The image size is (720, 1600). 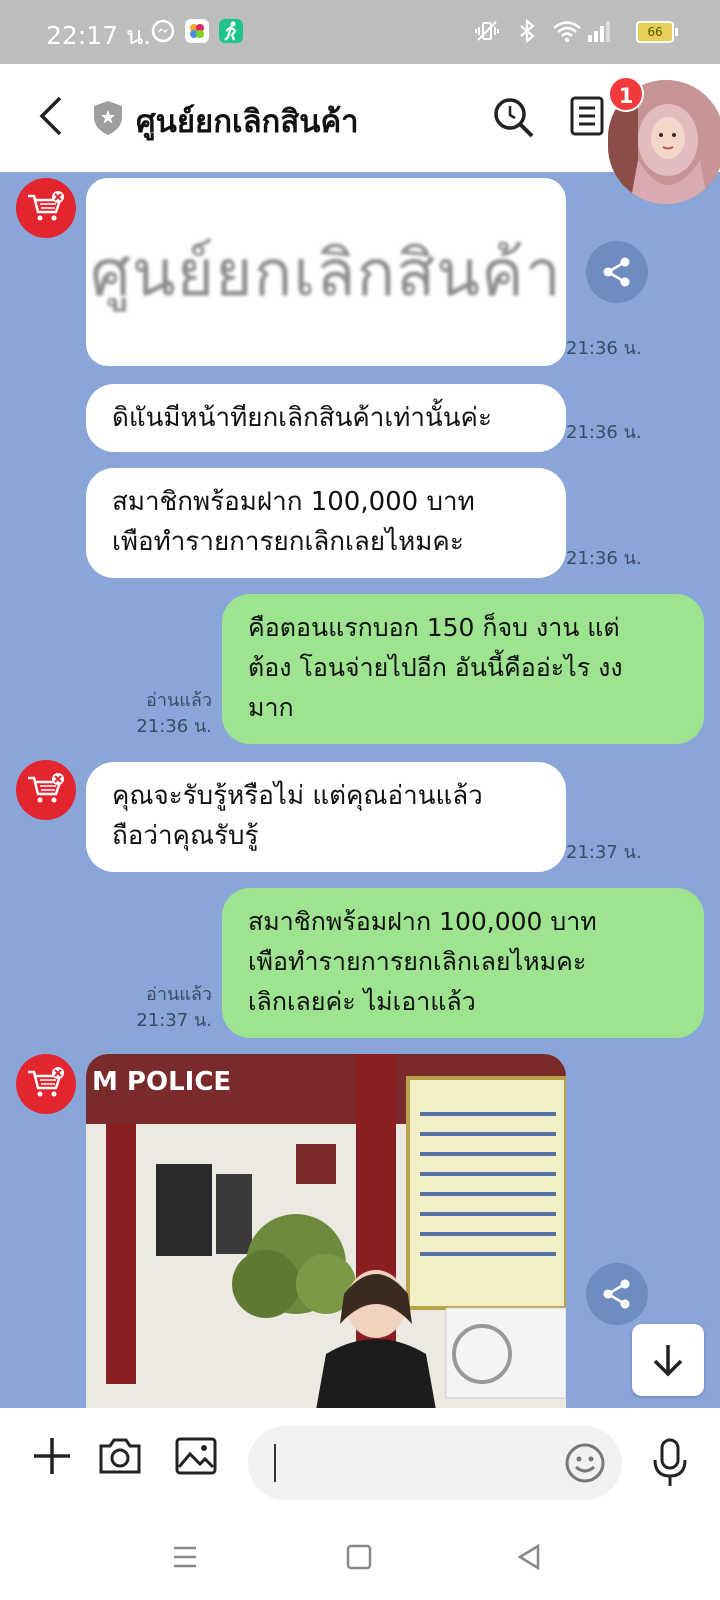 I want to click on status-time: 22:17 น., so click(x=99, y=35).